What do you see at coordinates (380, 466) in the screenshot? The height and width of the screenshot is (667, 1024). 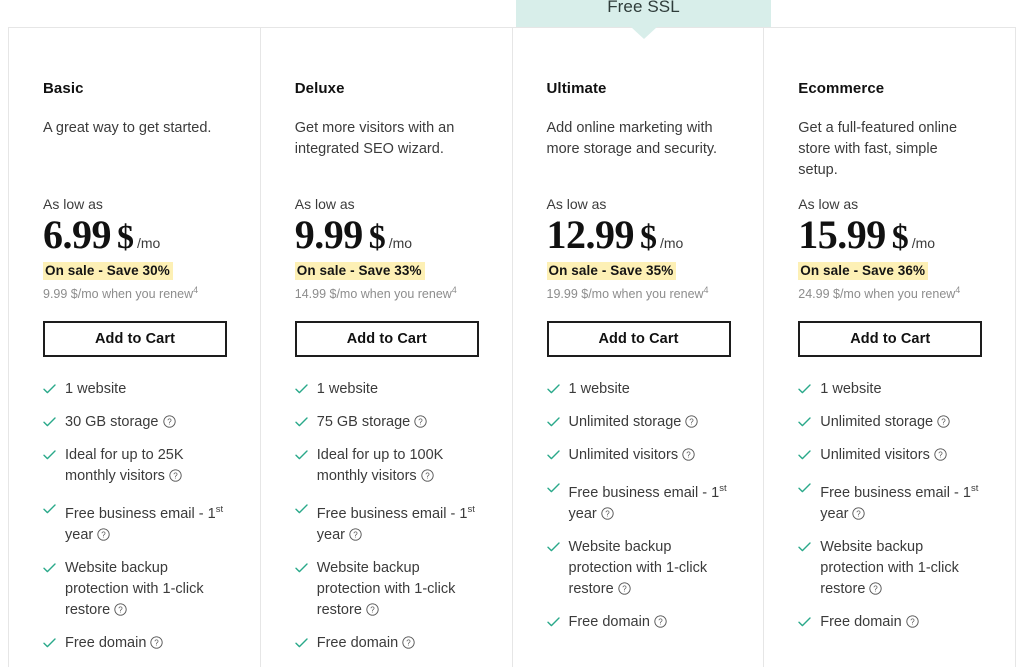 I see `feature-label: Ideal for up to 100K monthly visitors?` at bounding box center [380, 466].